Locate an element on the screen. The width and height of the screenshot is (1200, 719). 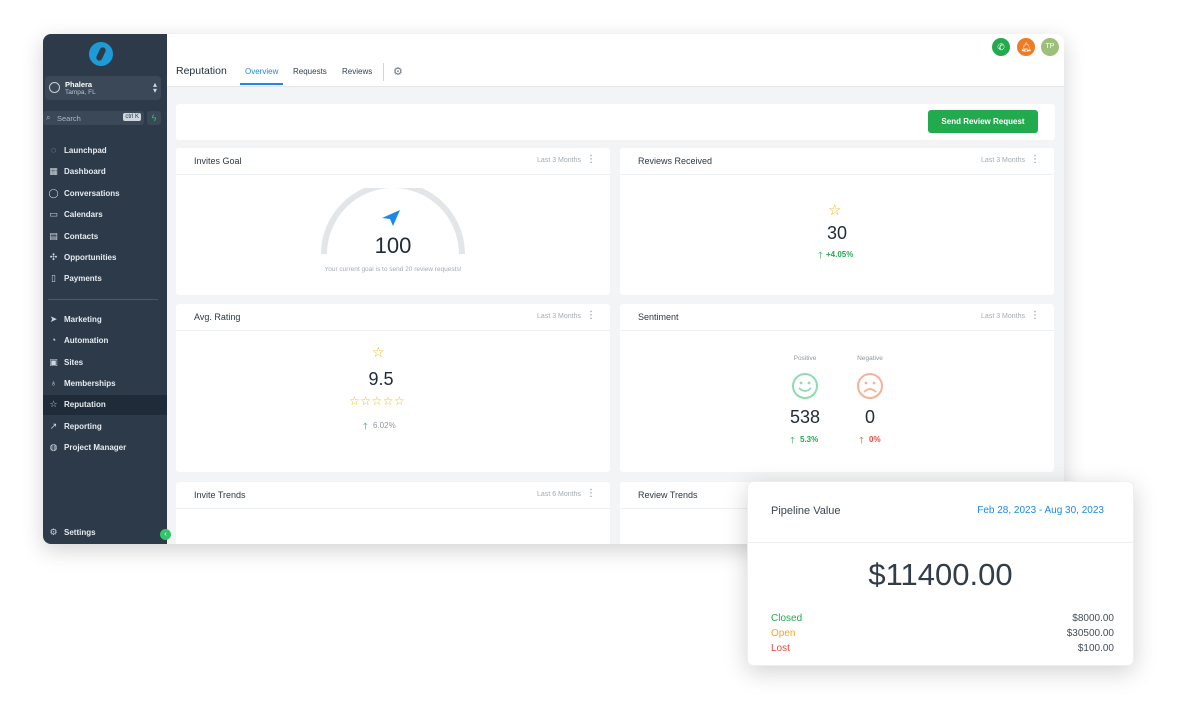
search-placeholder: Search is located at coordinates (69, 118).